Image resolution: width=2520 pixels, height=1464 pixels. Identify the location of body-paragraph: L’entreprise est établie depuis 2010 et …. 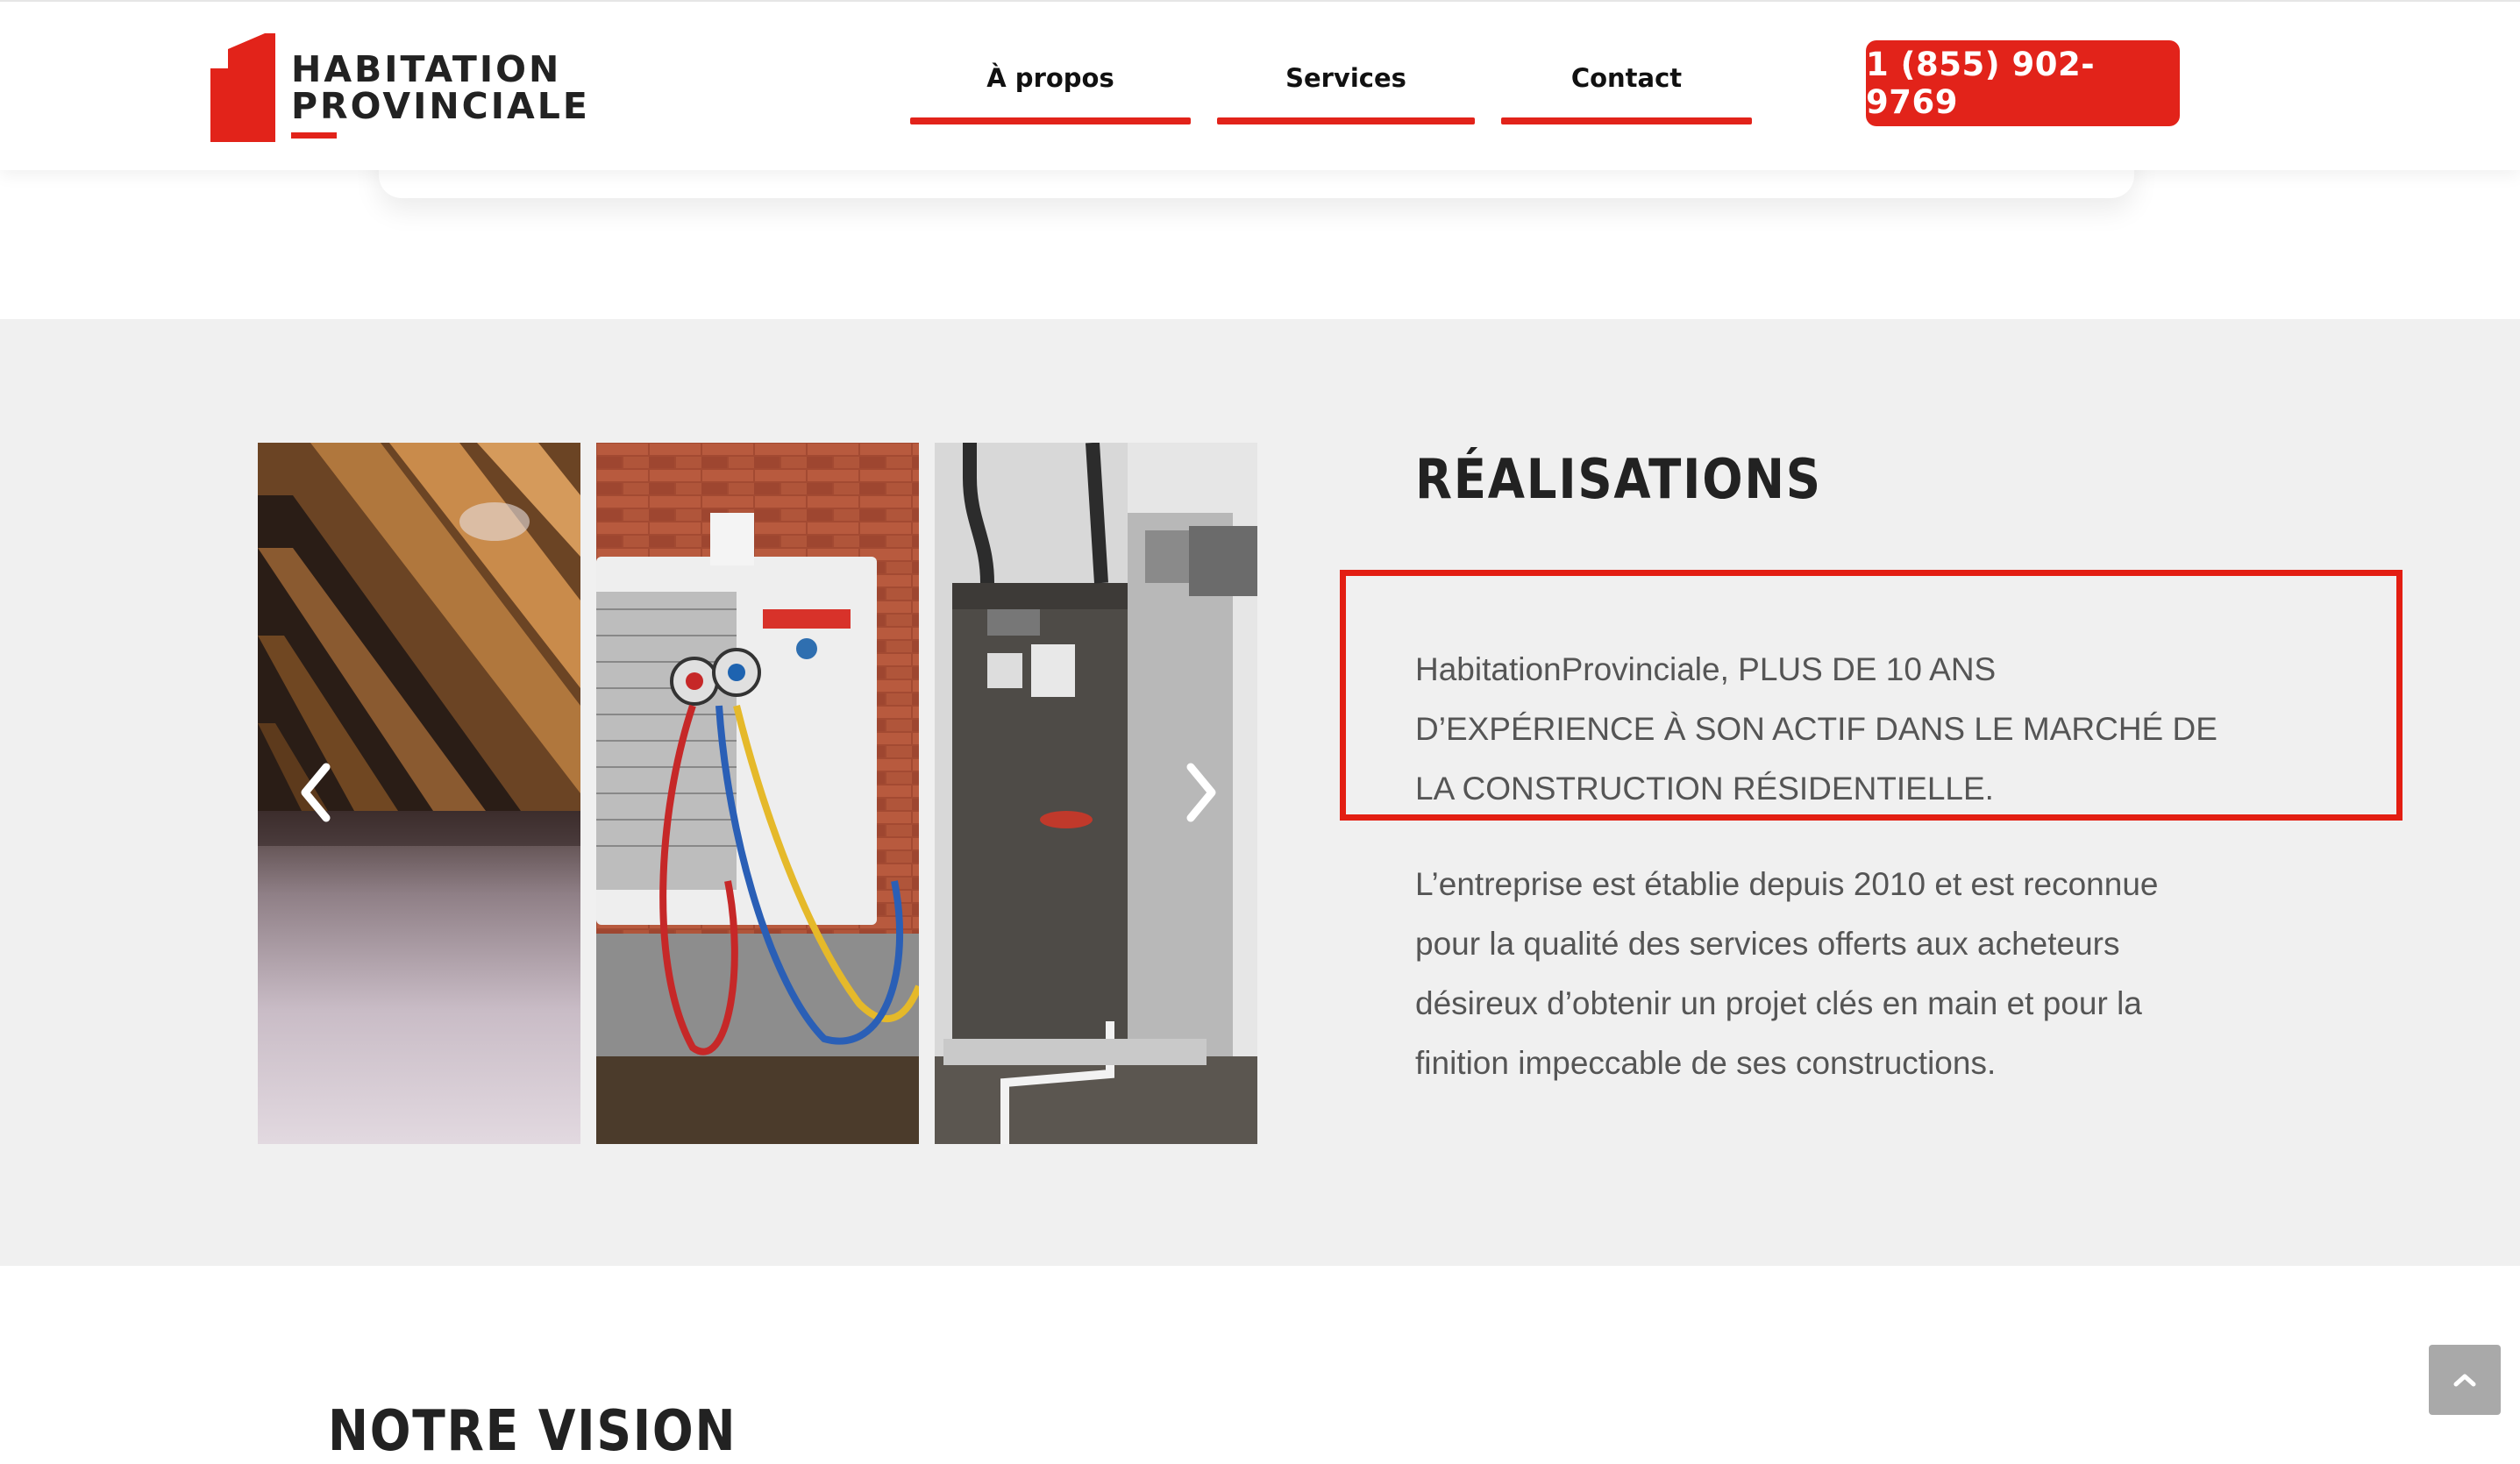
(1818, 974).